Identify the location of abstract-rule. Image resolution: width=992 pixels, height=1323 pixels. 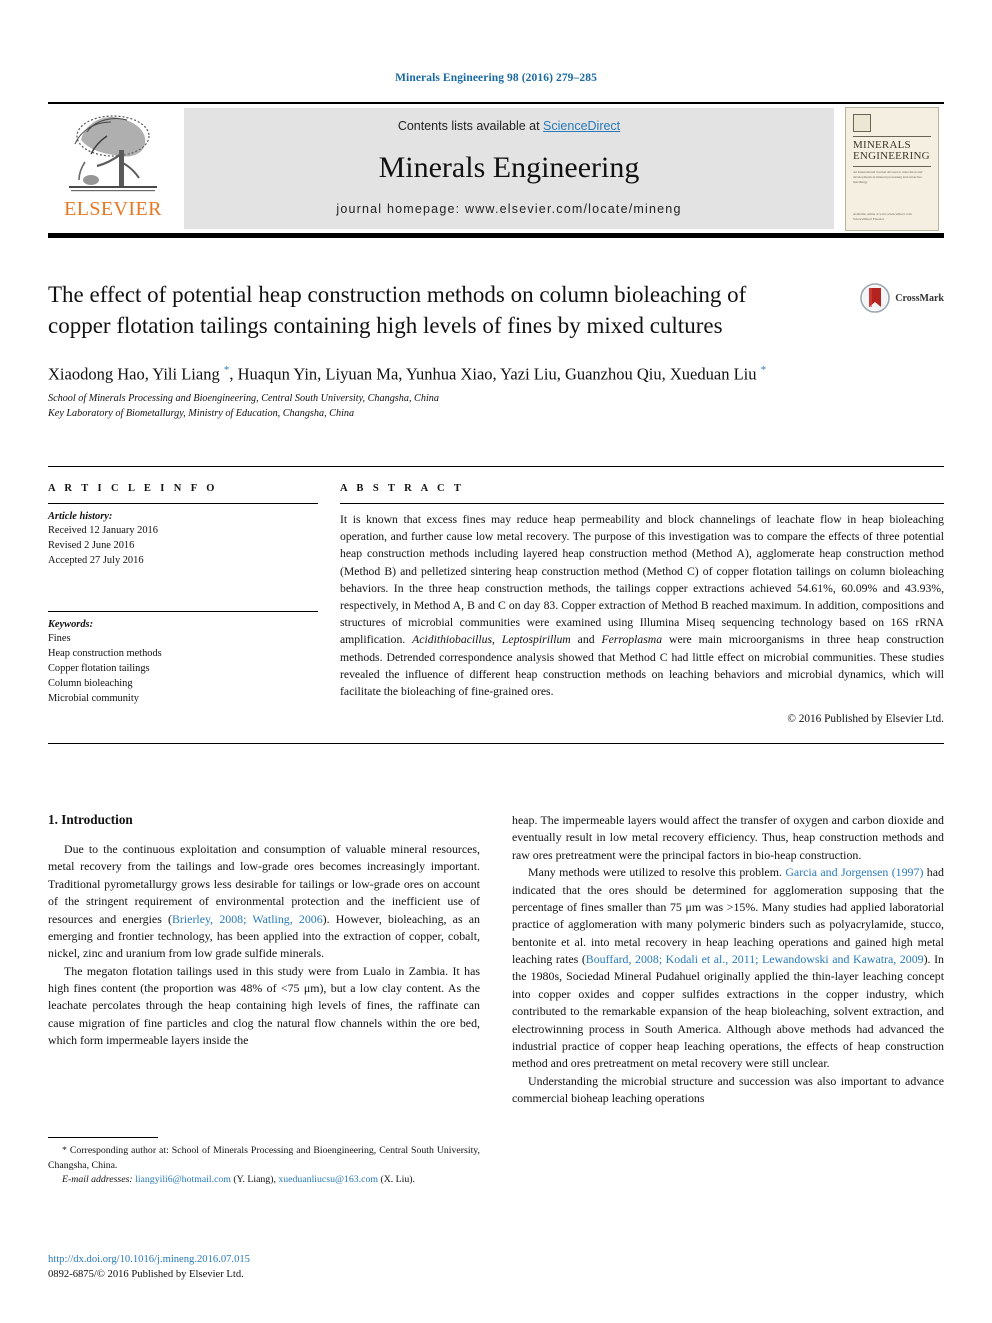
(642, 503).